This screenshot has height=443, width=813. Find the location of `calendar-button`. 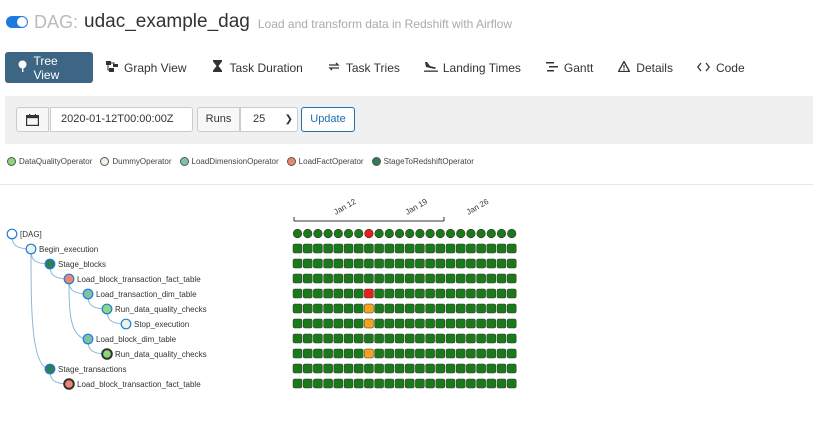

calendar-button is located at coordinates (32, 119).